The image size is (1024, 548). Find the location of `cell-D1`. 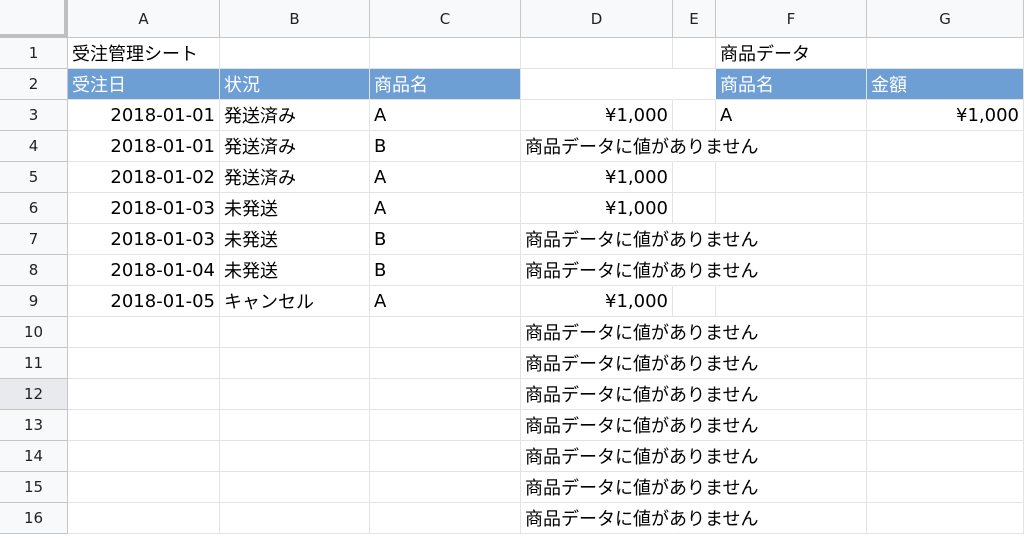

cell-D1 is located at coordinates (597, 53).